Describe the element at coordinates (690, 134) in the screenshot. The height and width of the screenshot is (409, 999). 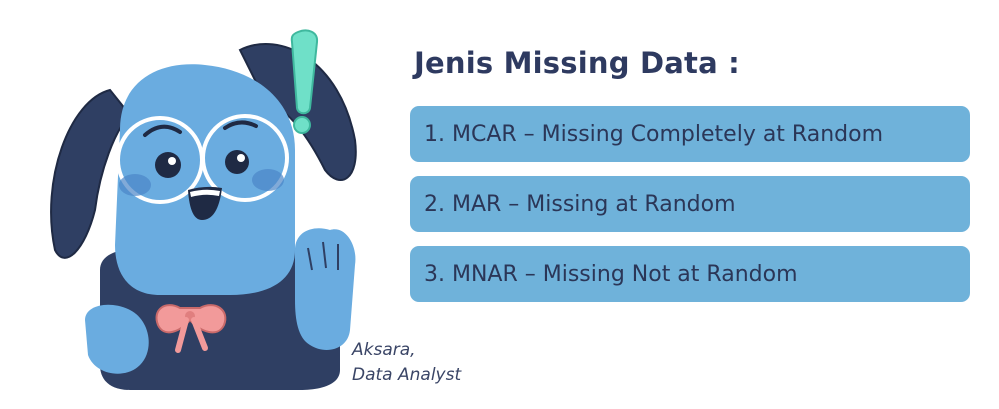
I see `type-item-mcar: 1. MCAR – Missing Completely at Random` at that location.